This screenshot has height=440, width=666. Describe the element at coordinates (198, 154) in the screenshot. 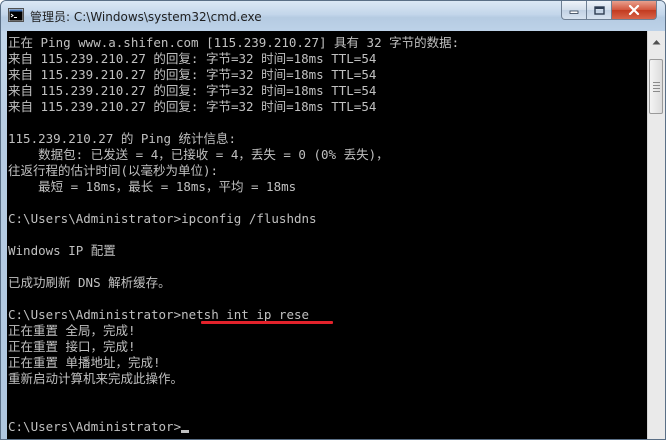

I see `console-line: 数据包: 已发送 = 4，已接收 = 4，丢失 = 0 (0% 丢失)，` at that location.